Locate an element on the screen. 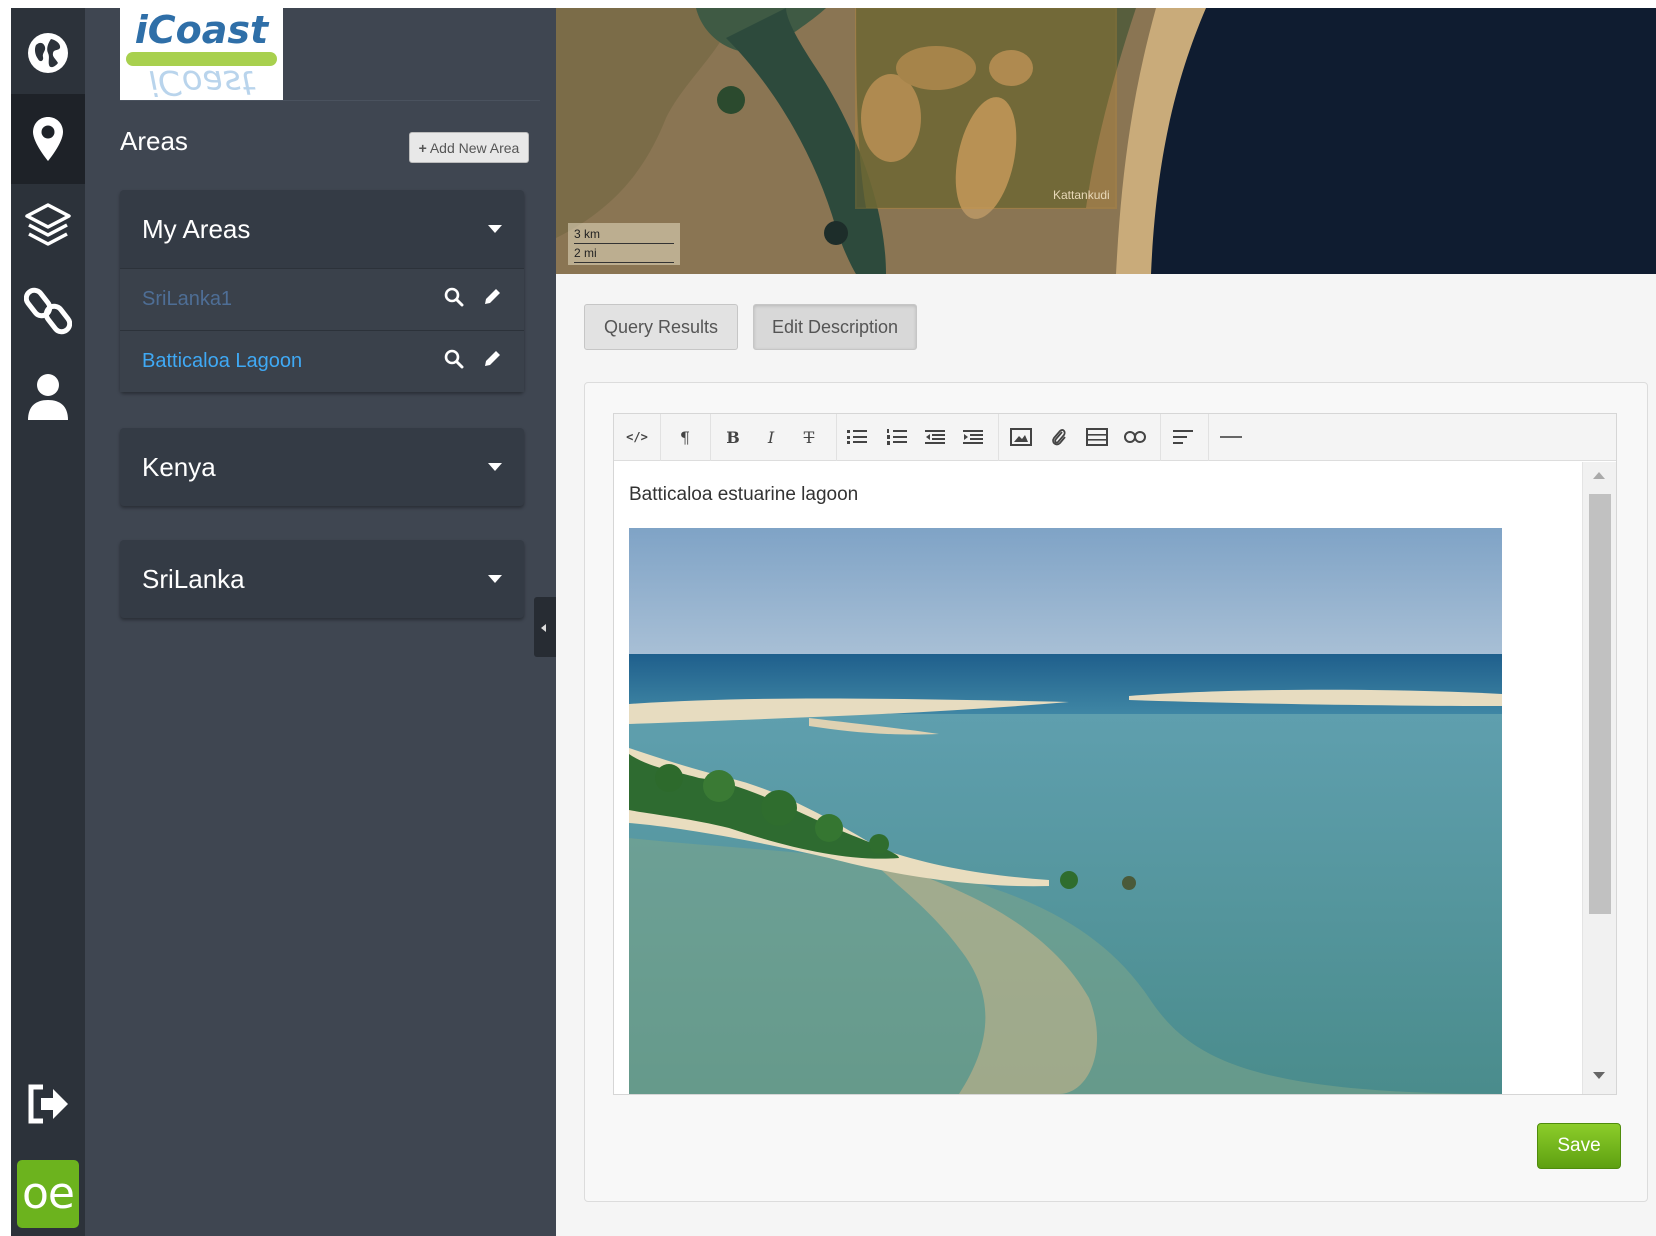 This screenshot has height=1236, width=1656. rail-item-user is located at coordinates (48, 397).